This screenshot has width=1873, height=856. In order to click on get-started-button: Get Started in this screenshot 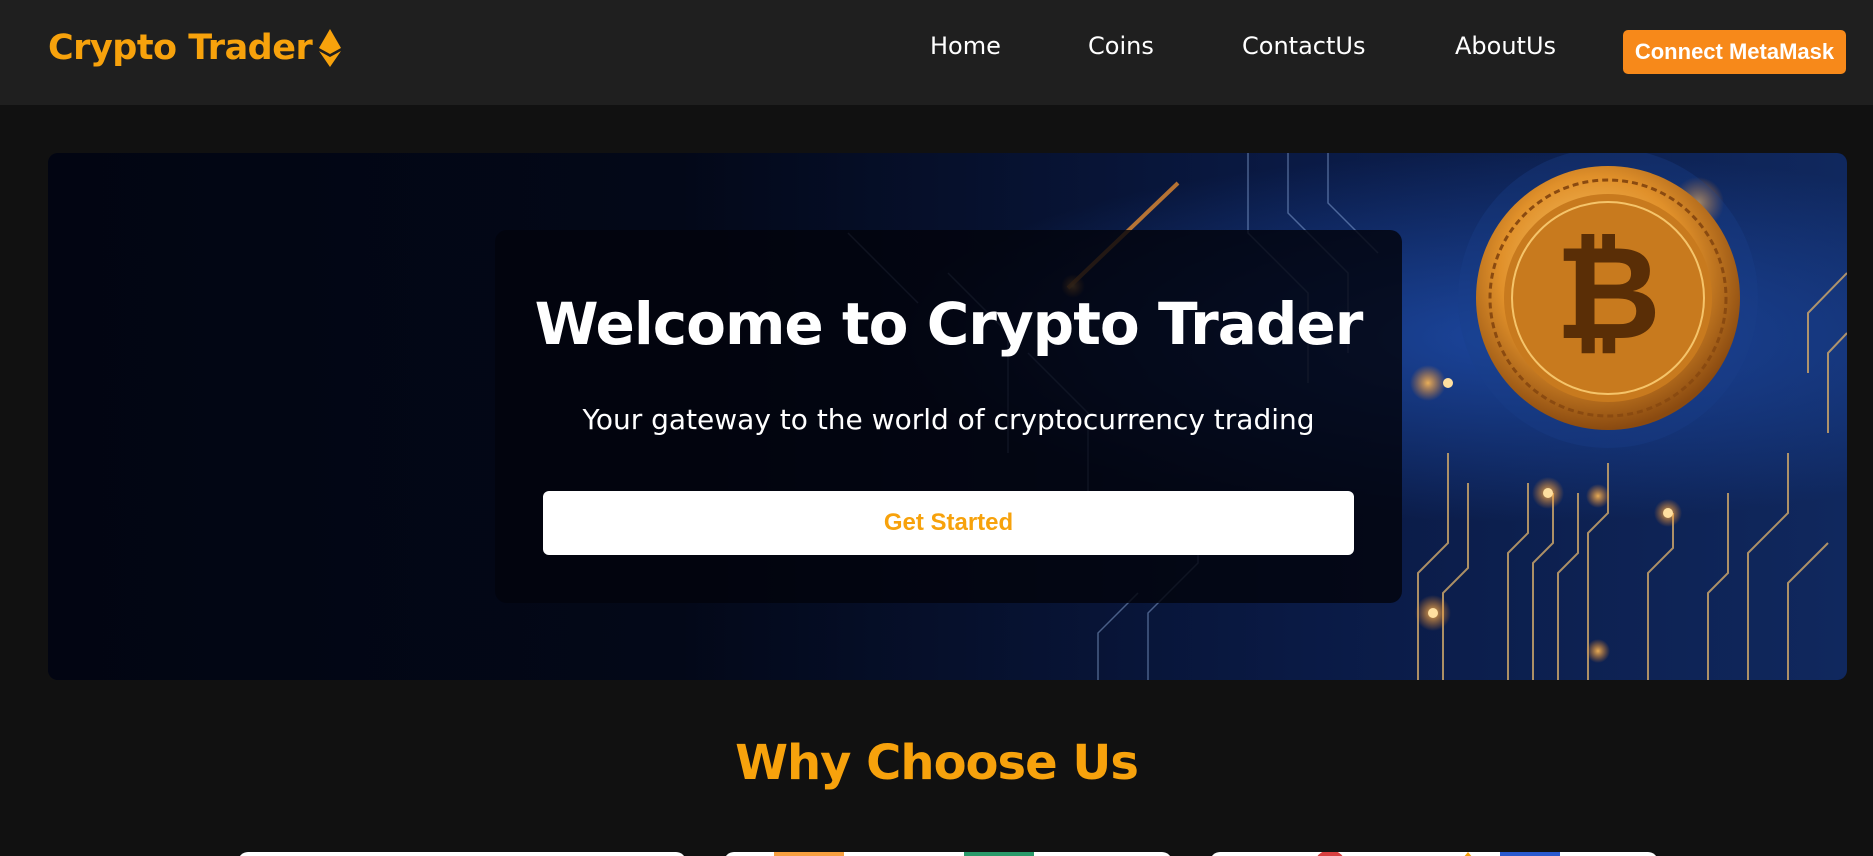, I will do `click(948, 523)`.